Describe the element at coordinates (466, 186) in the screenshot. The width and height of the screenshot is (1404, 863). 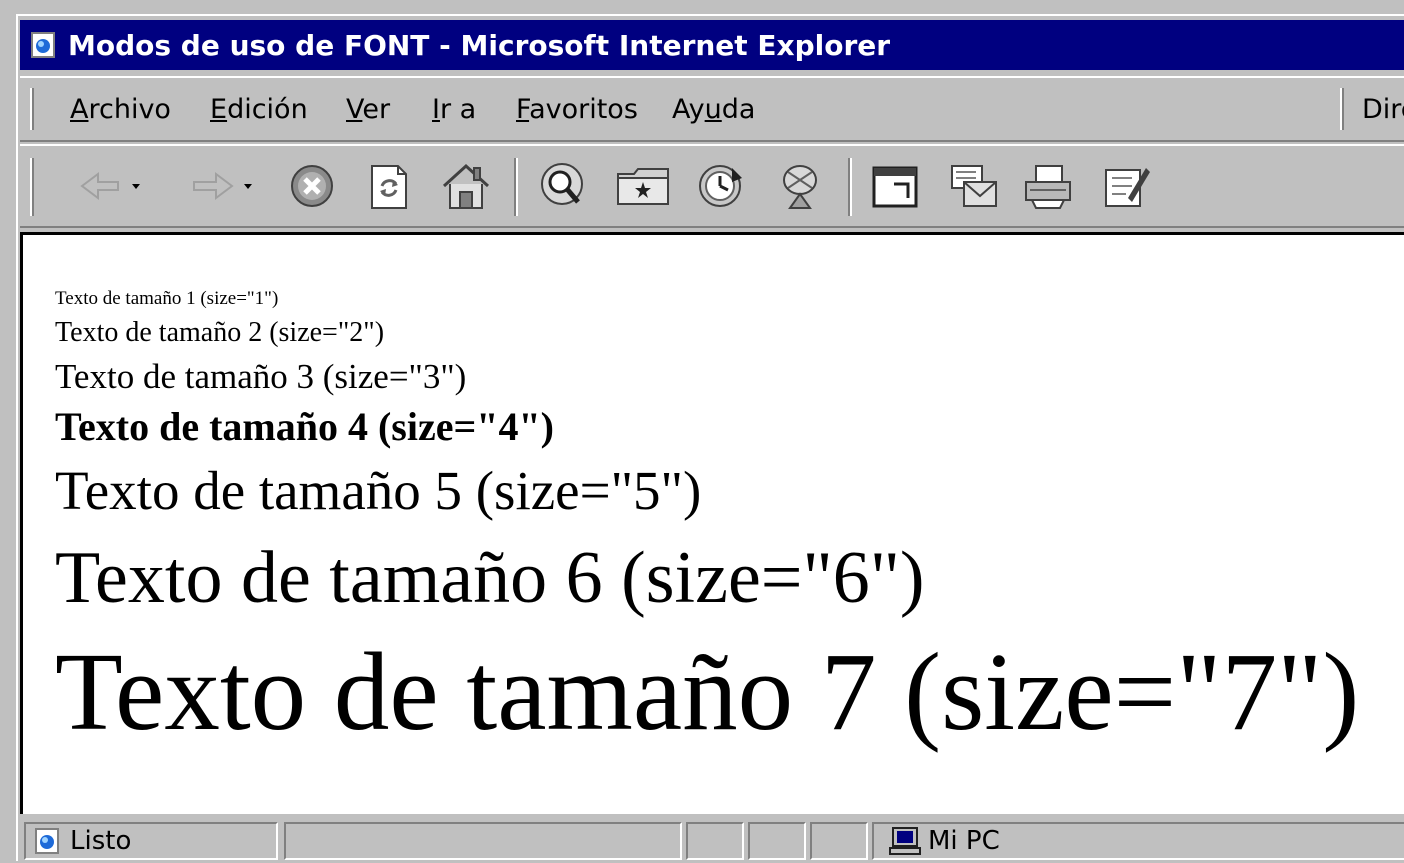
I see `home-icon` at that location.